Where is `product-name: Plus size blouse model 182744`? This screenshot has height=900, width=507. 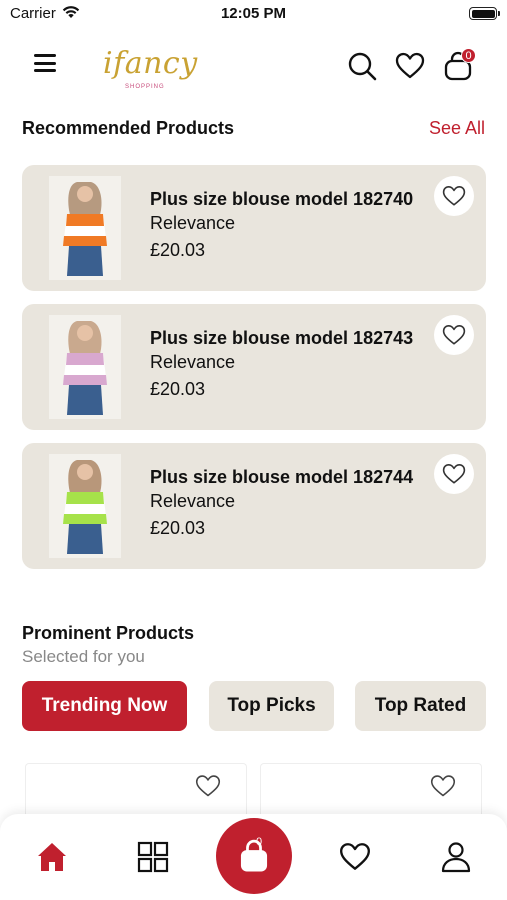
product-name: Plus size blouse model 182744 is located at coordinates (282, 477).